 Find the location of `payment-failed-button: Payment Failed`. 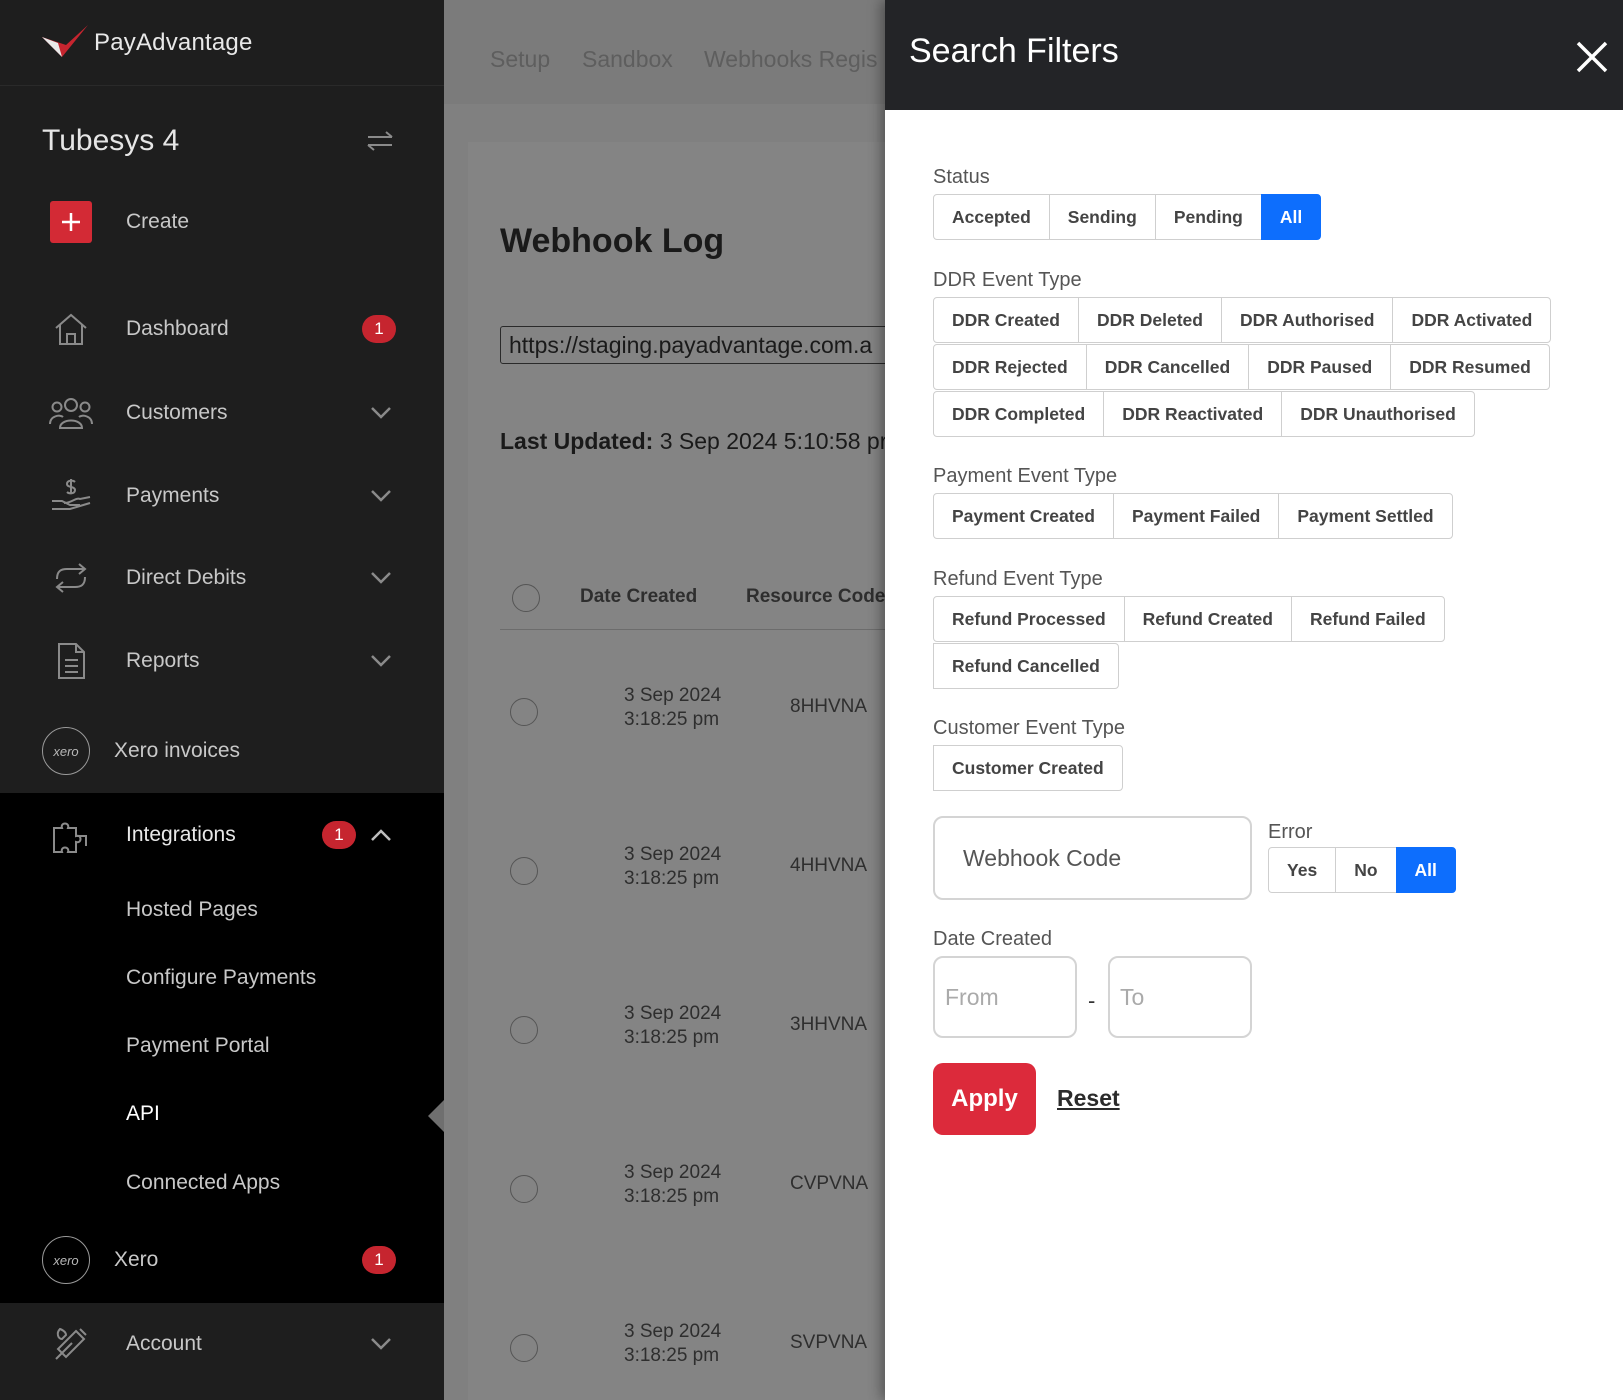

payment-failed-button: Payment Failed is located at coordinates (1196, 516).